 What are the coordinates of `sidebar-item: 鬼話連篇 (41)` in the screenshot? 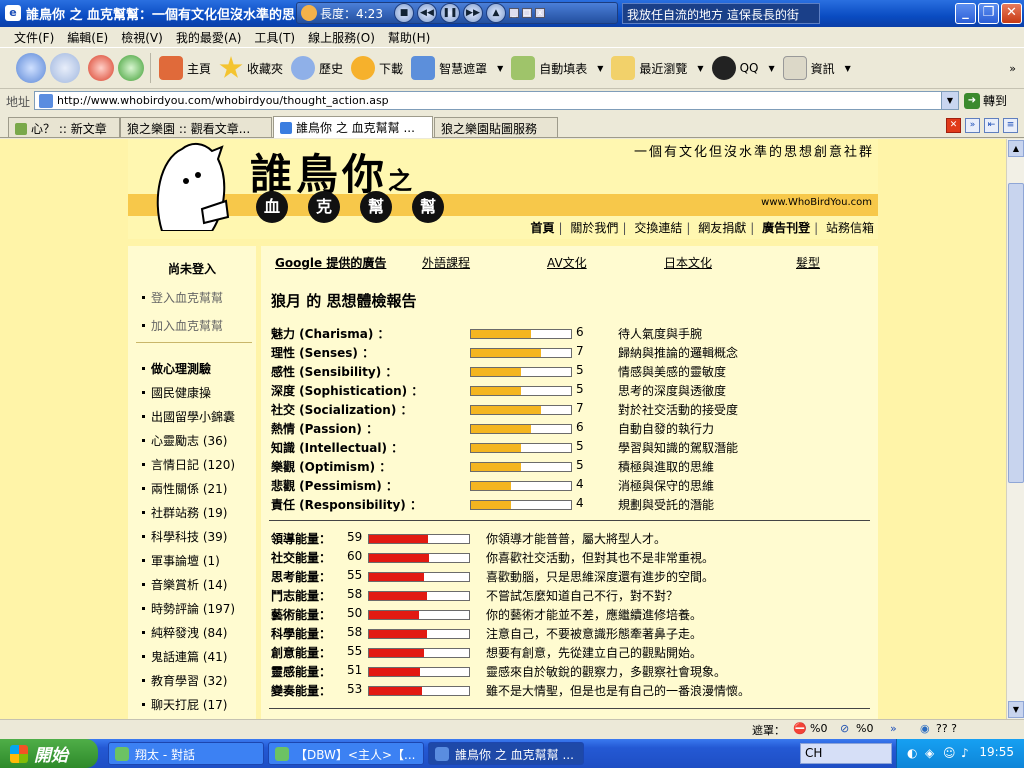 It's located at (184, 656).